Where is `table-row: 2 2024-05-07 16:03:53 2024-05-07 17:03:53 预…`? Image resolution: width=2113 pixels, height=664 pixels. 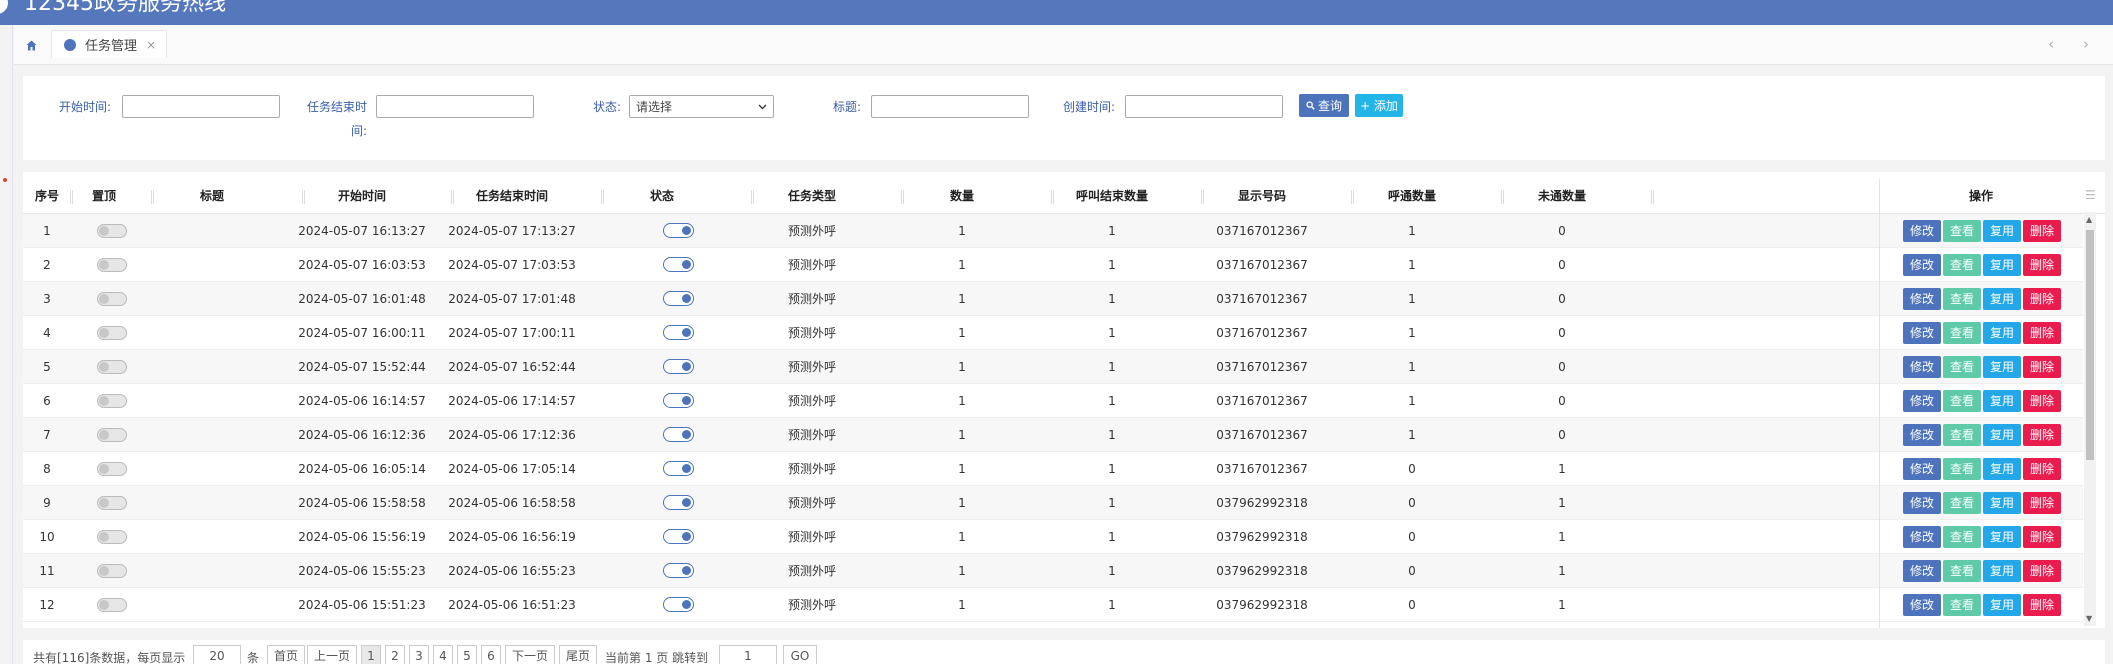 table-row: 2 2024-05-07 16:03:53 2024-05-07 17:03:53 预… is located at coordinates (1053, 265).